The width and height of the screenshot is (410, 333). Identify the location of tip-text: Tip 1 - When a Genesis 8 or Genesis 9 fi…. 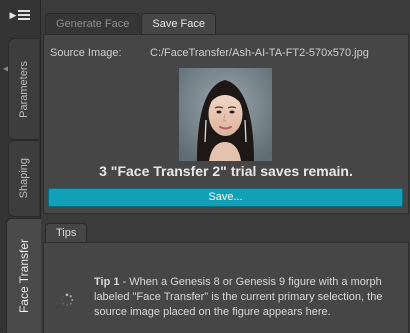
(246, 297).